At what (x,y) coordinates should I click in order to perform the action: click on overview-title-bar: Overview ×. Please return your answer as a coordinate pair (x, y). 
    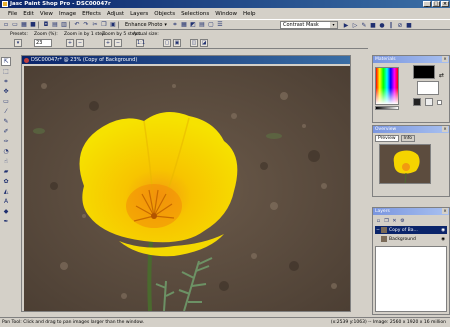
    Looking at the image, I should click on (411, 129).